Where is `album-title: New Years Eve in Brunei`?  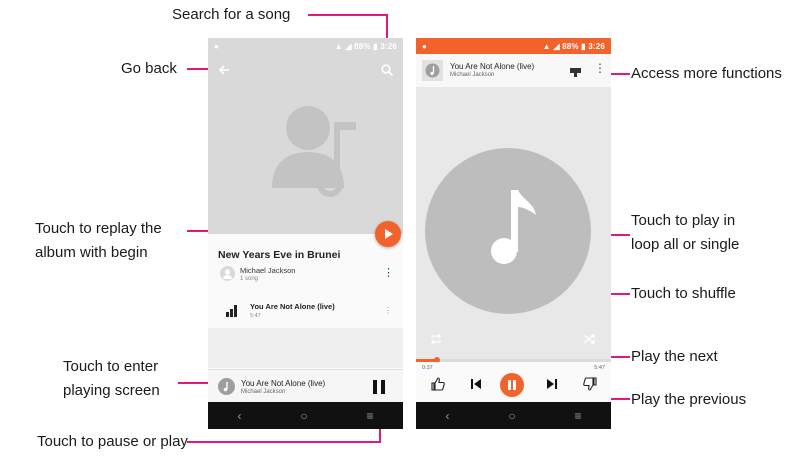
album-title: New Years Eve in Brunei is located at coordinates (279, 255).